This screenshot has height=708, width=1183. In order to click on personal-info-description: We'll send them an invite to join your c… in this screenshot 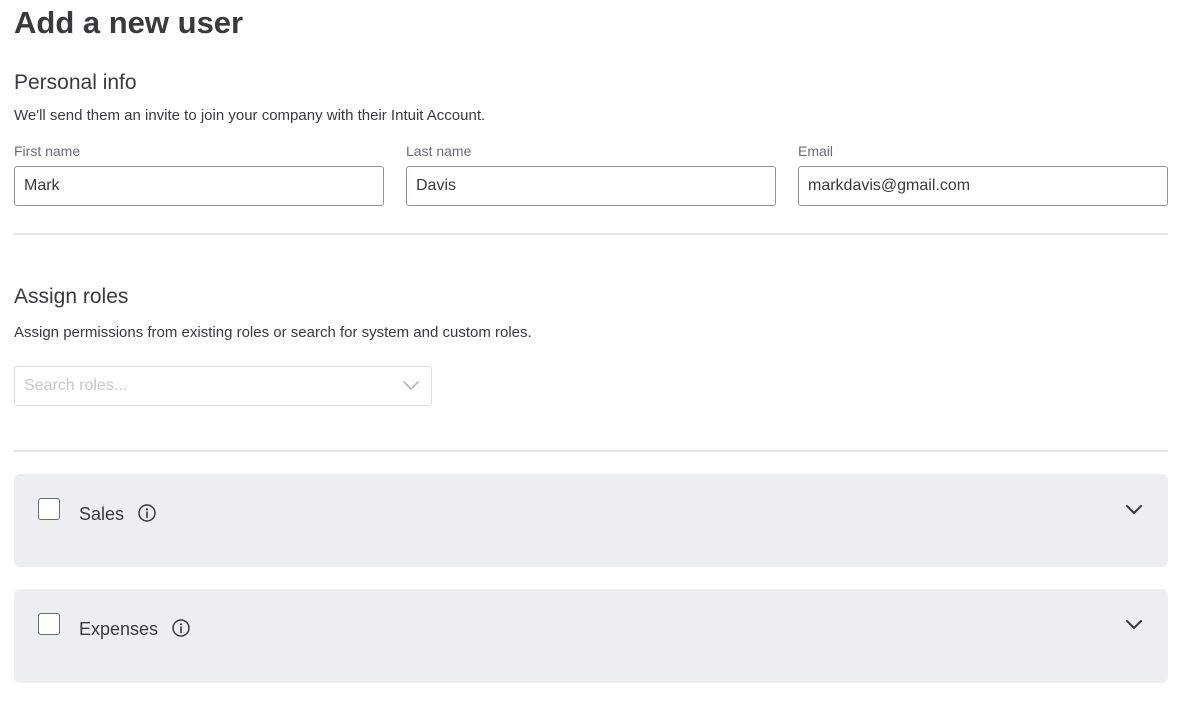, I will do `click(250, 115)`.